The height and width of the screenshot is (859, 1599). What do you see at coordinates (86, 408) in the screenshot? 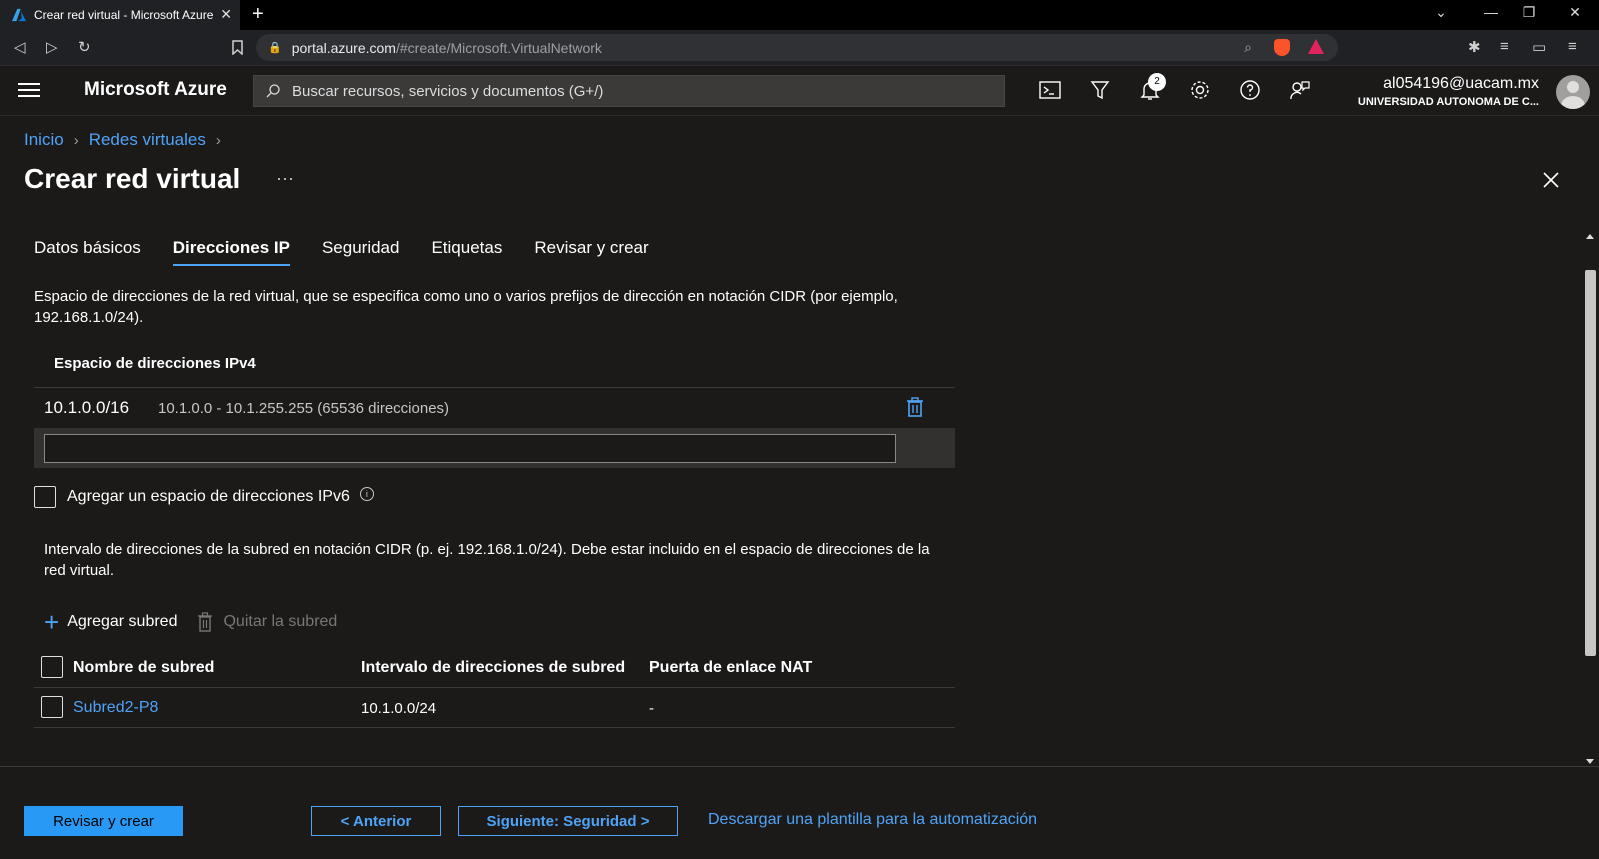
I see `address-cidr: 10.1.0.0/16` at bounding box center [86, 408].